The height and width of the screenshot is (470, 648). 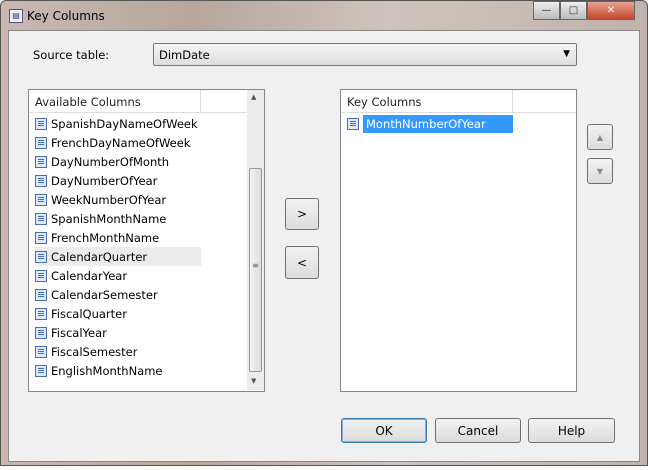 I want to click on cancel-button: Cancel, so click(x=478, y=430).